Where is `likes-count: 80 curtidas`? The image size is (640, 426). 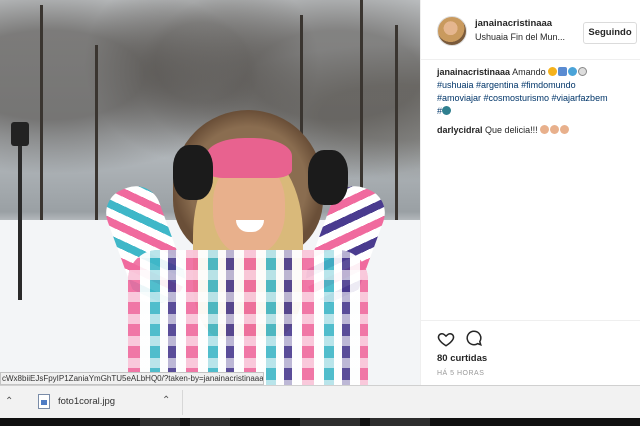 likes-count: 80 curtidas is located at coordinates (462, 358).